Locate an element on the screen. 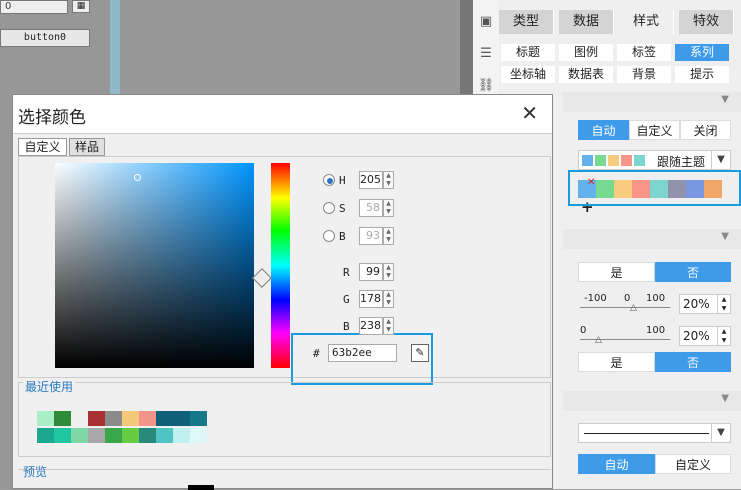  tab-samples: 样品 is located at coordinates (87, 147).